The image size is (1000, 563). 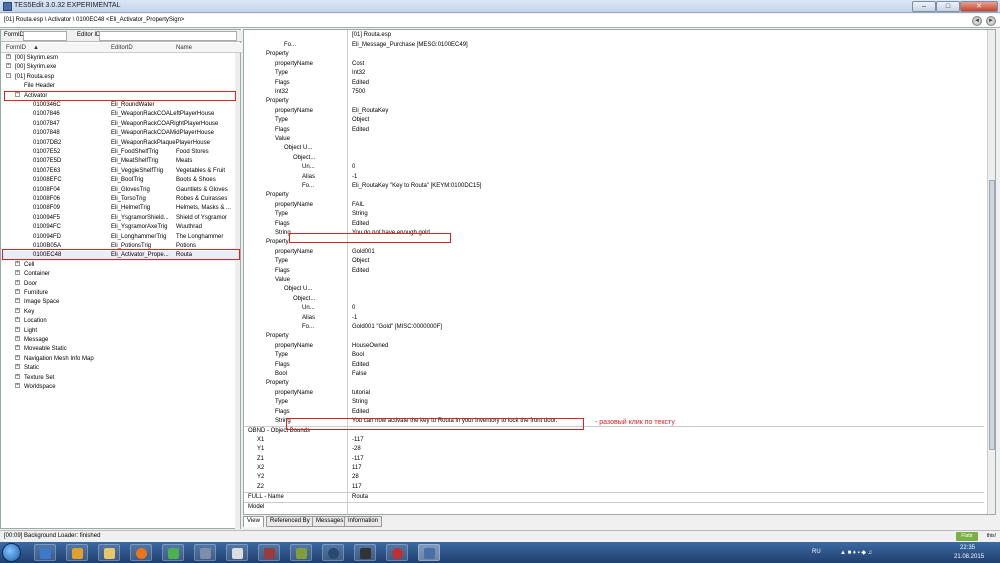 I want to click on record-value: -1, so click(x=354, y=177).